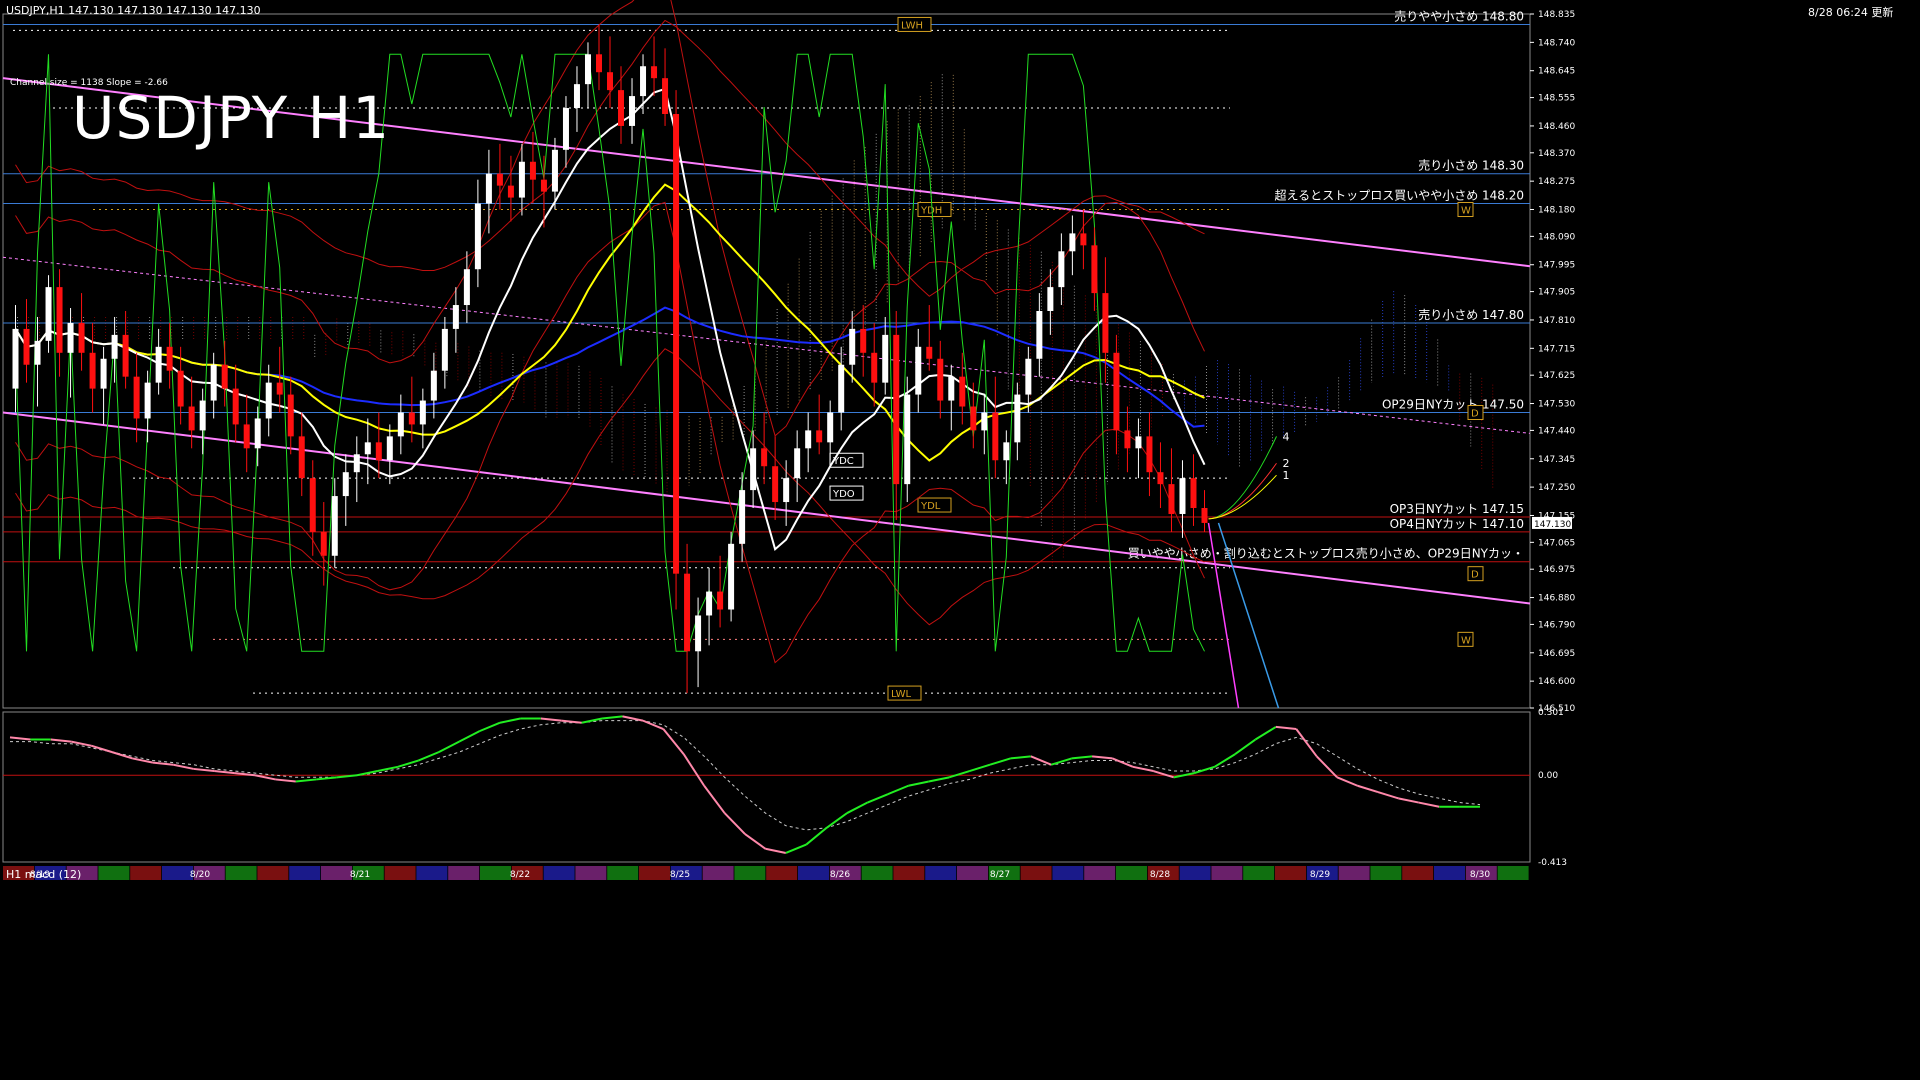  What do you see at coordinates (1556, 321) in the screenshot?
I see `price-tick-label: 147.810` at bounding box center [1556, 321].